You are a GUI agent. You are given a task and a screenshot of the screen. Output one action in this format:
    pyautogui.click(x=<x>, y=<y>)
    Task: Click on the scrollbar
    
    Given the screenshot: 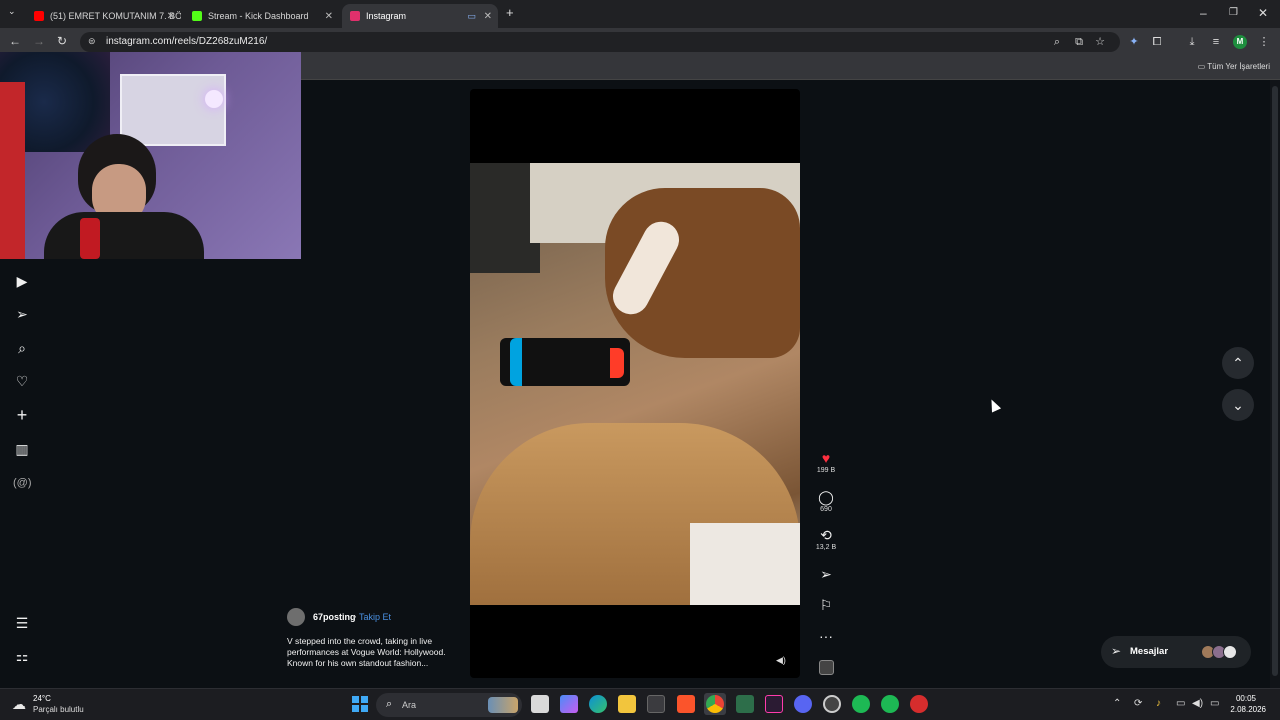 What is the action you would take?
    pyautogui.click(x=1275, y=384)
    